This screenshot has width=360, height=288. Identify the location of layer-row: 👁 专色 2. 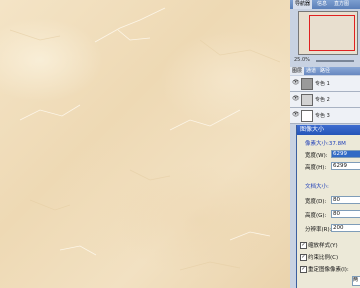
(325, 100).